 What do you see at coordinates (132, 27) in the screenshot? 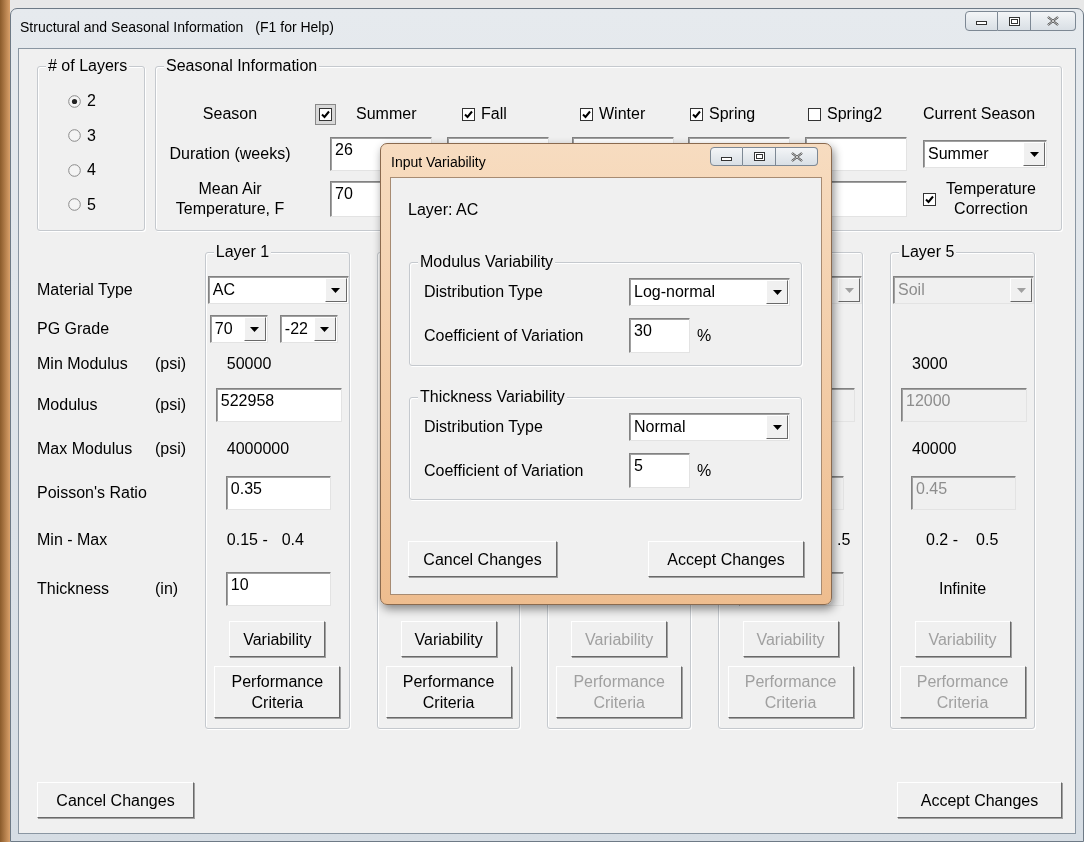
I see `window-title: Structural and Seasonal Information` at bounding box center [132, 27].